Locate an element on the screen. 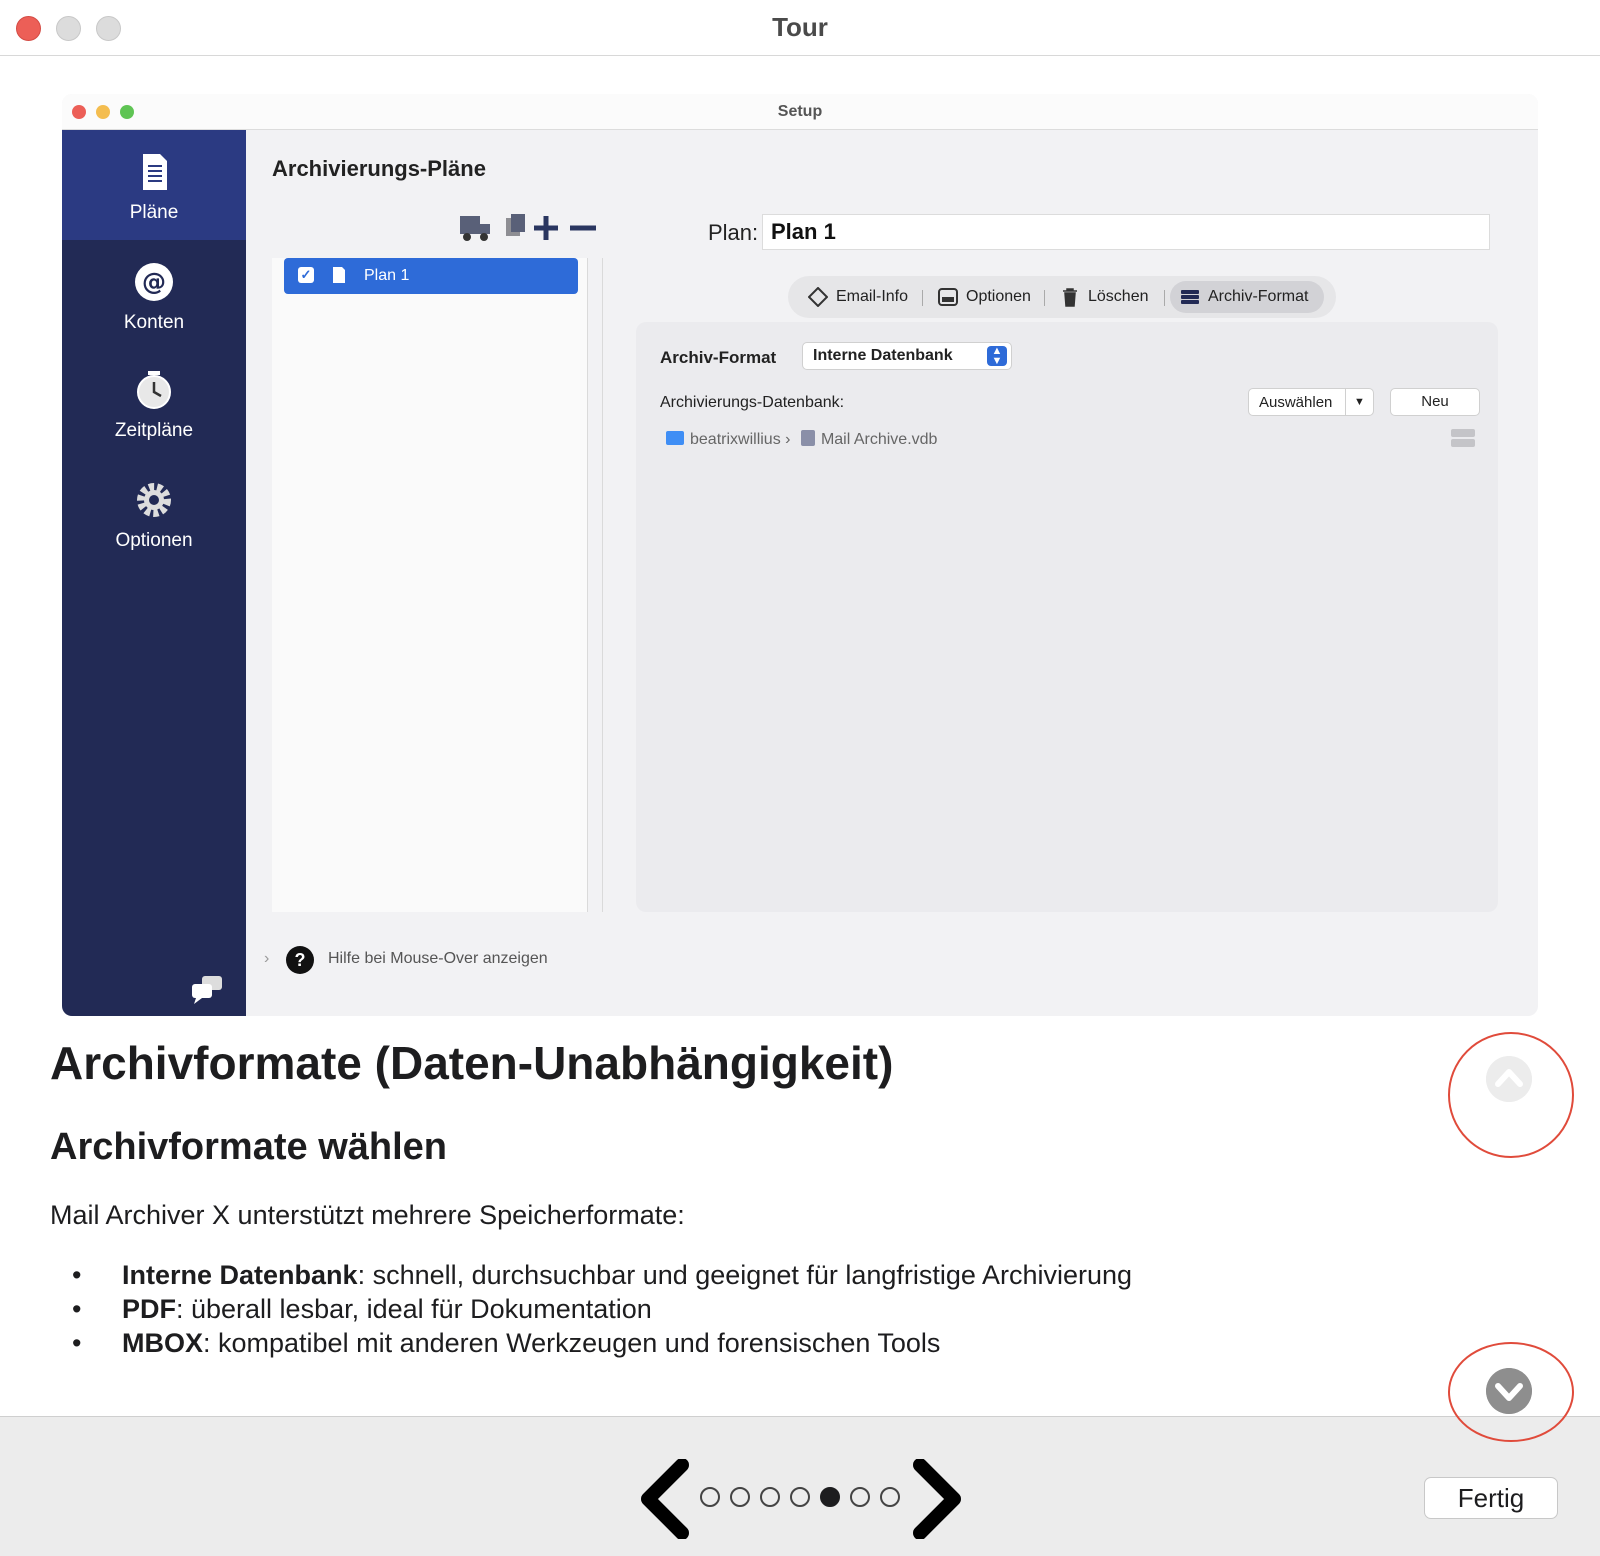 The image size is (1600, 1556). bullet-term: MBOX is located at coordinates (162, 1343).